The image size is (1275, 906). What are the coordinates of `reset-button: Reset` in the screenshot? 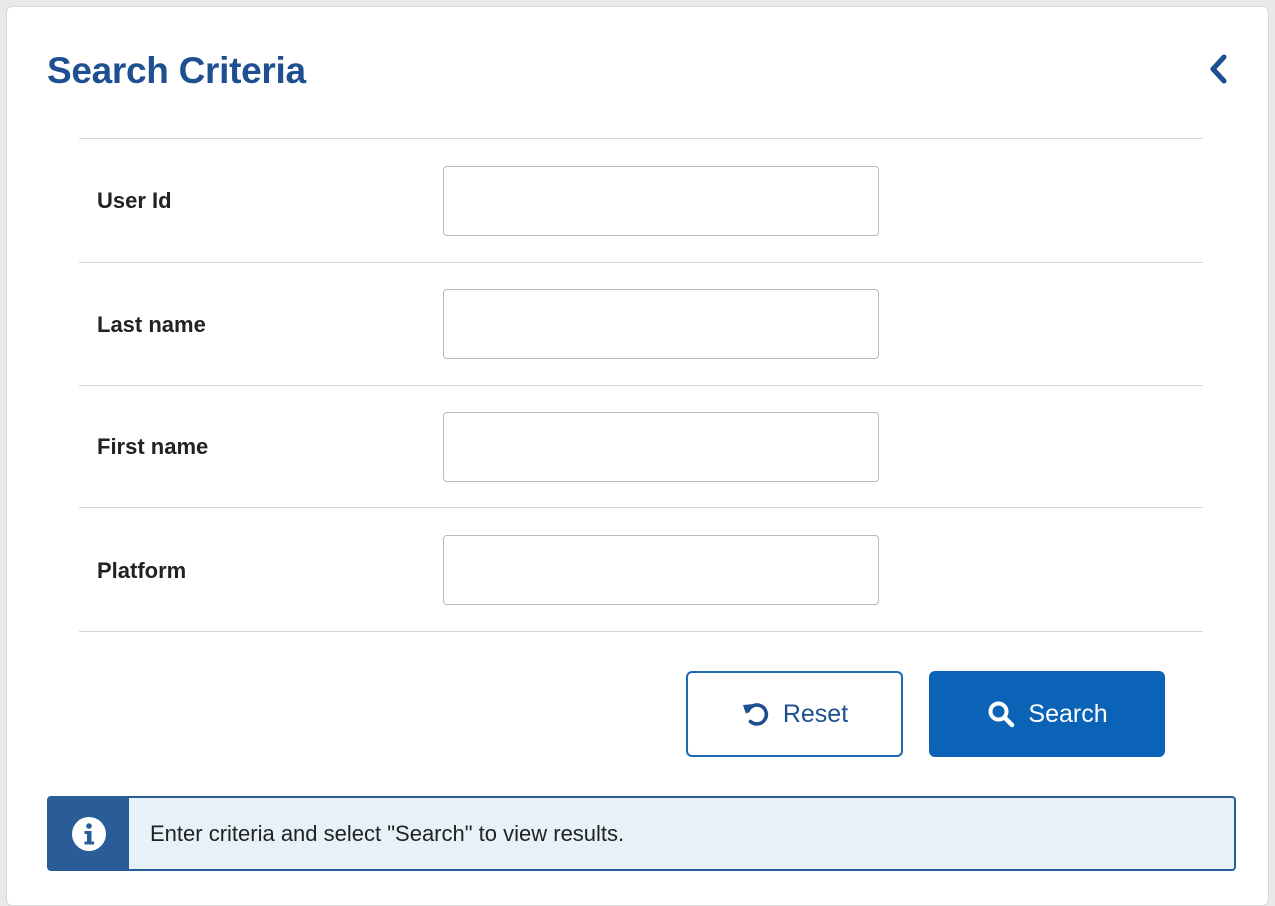 It's located at (794, 714).